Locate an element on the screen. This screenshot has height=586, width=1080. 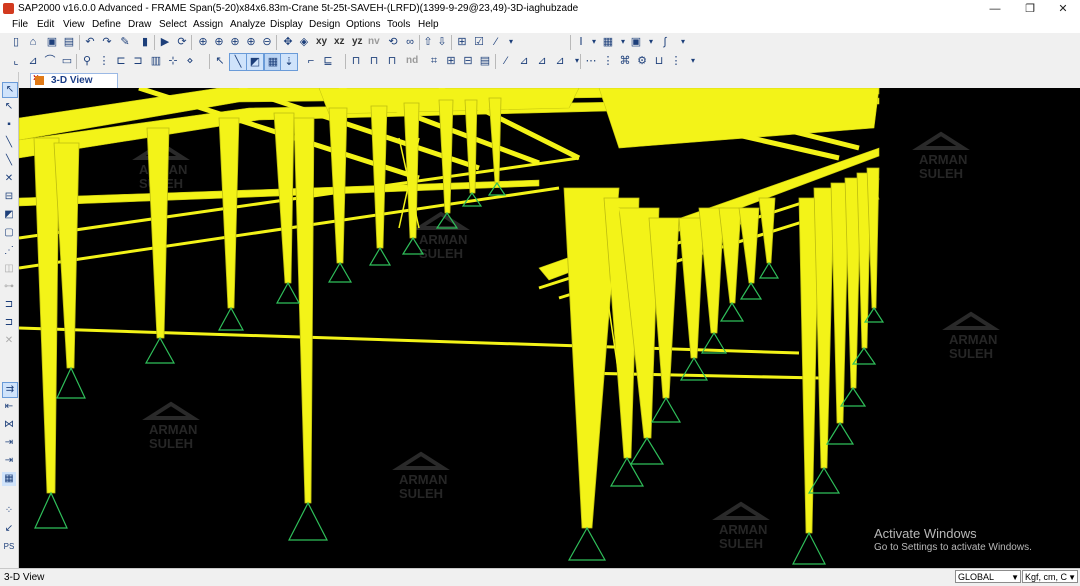
snap-lines-icon: ↙ is located at coordinates (9, 529).